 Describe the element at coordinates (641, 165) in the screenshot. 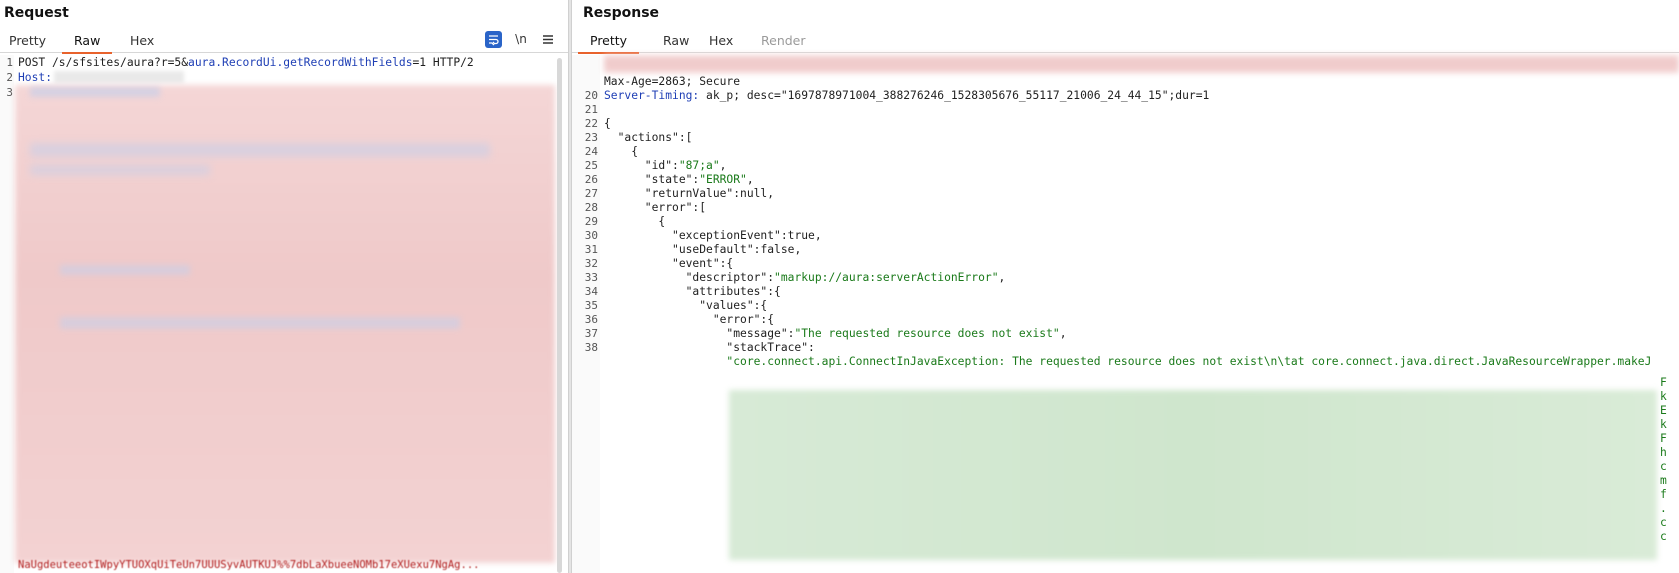

I see `code-token: "id":` at that location.